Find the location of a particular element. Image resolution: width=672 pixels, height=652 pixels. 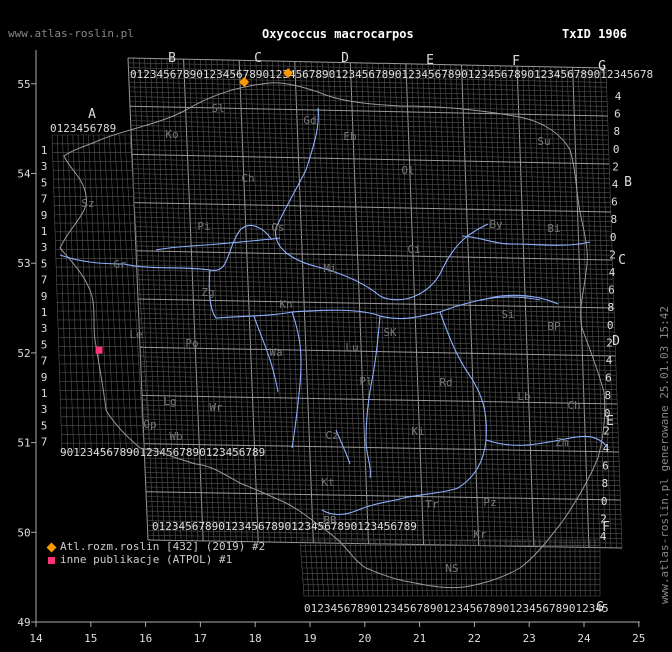

region-label: Le is located at coordinates (135, 334).